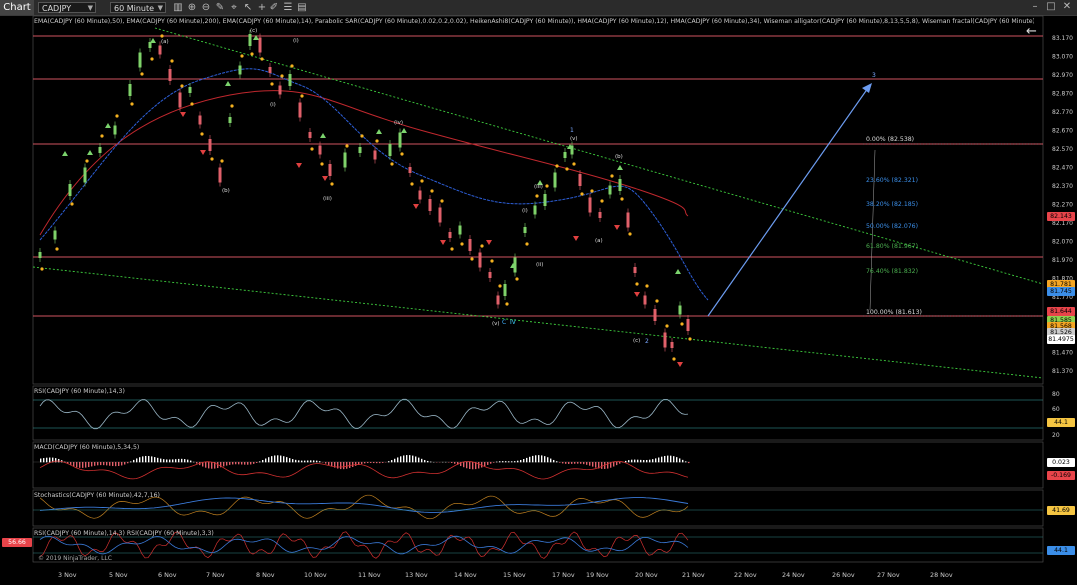  I want to click on time-tick: 20 Nov, so click(646, 575).